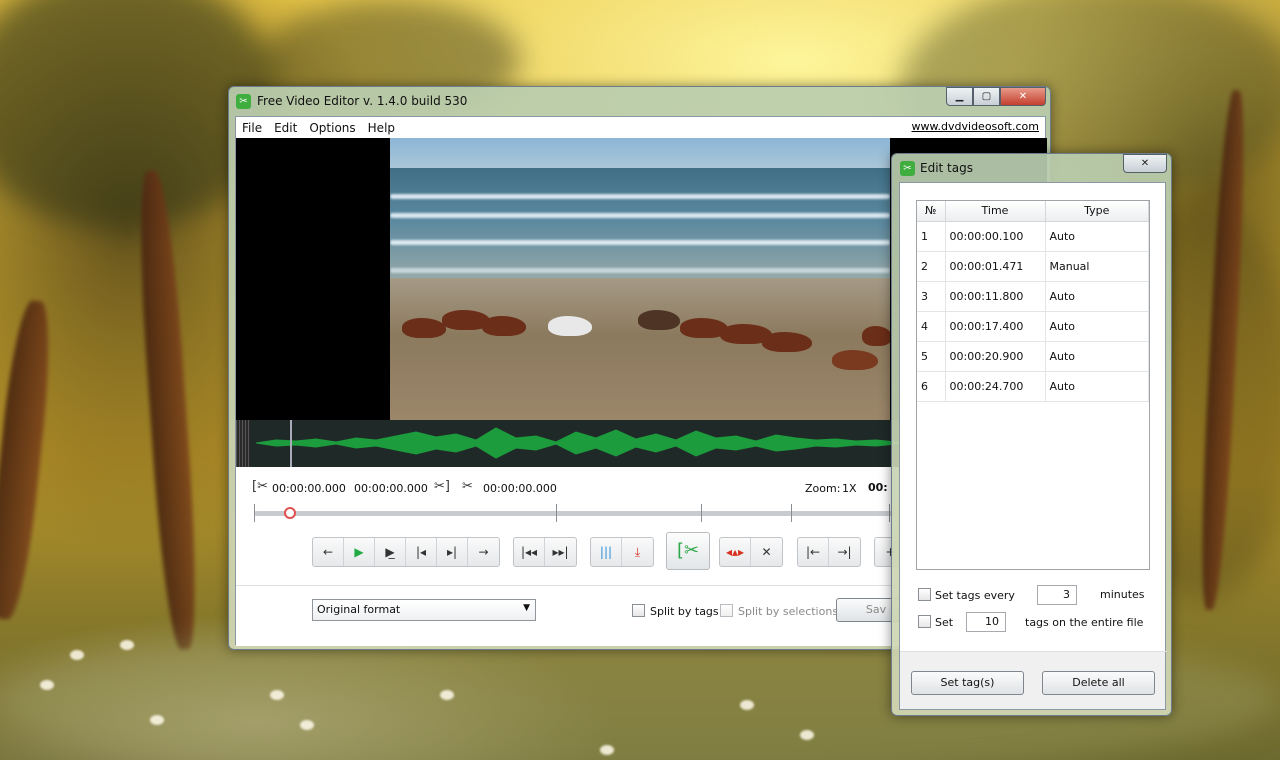 The width and height of the screenshot is (1280, 760). I want to click on seek-button-group: |◂◂ ▸▸|, so click(545, 552).